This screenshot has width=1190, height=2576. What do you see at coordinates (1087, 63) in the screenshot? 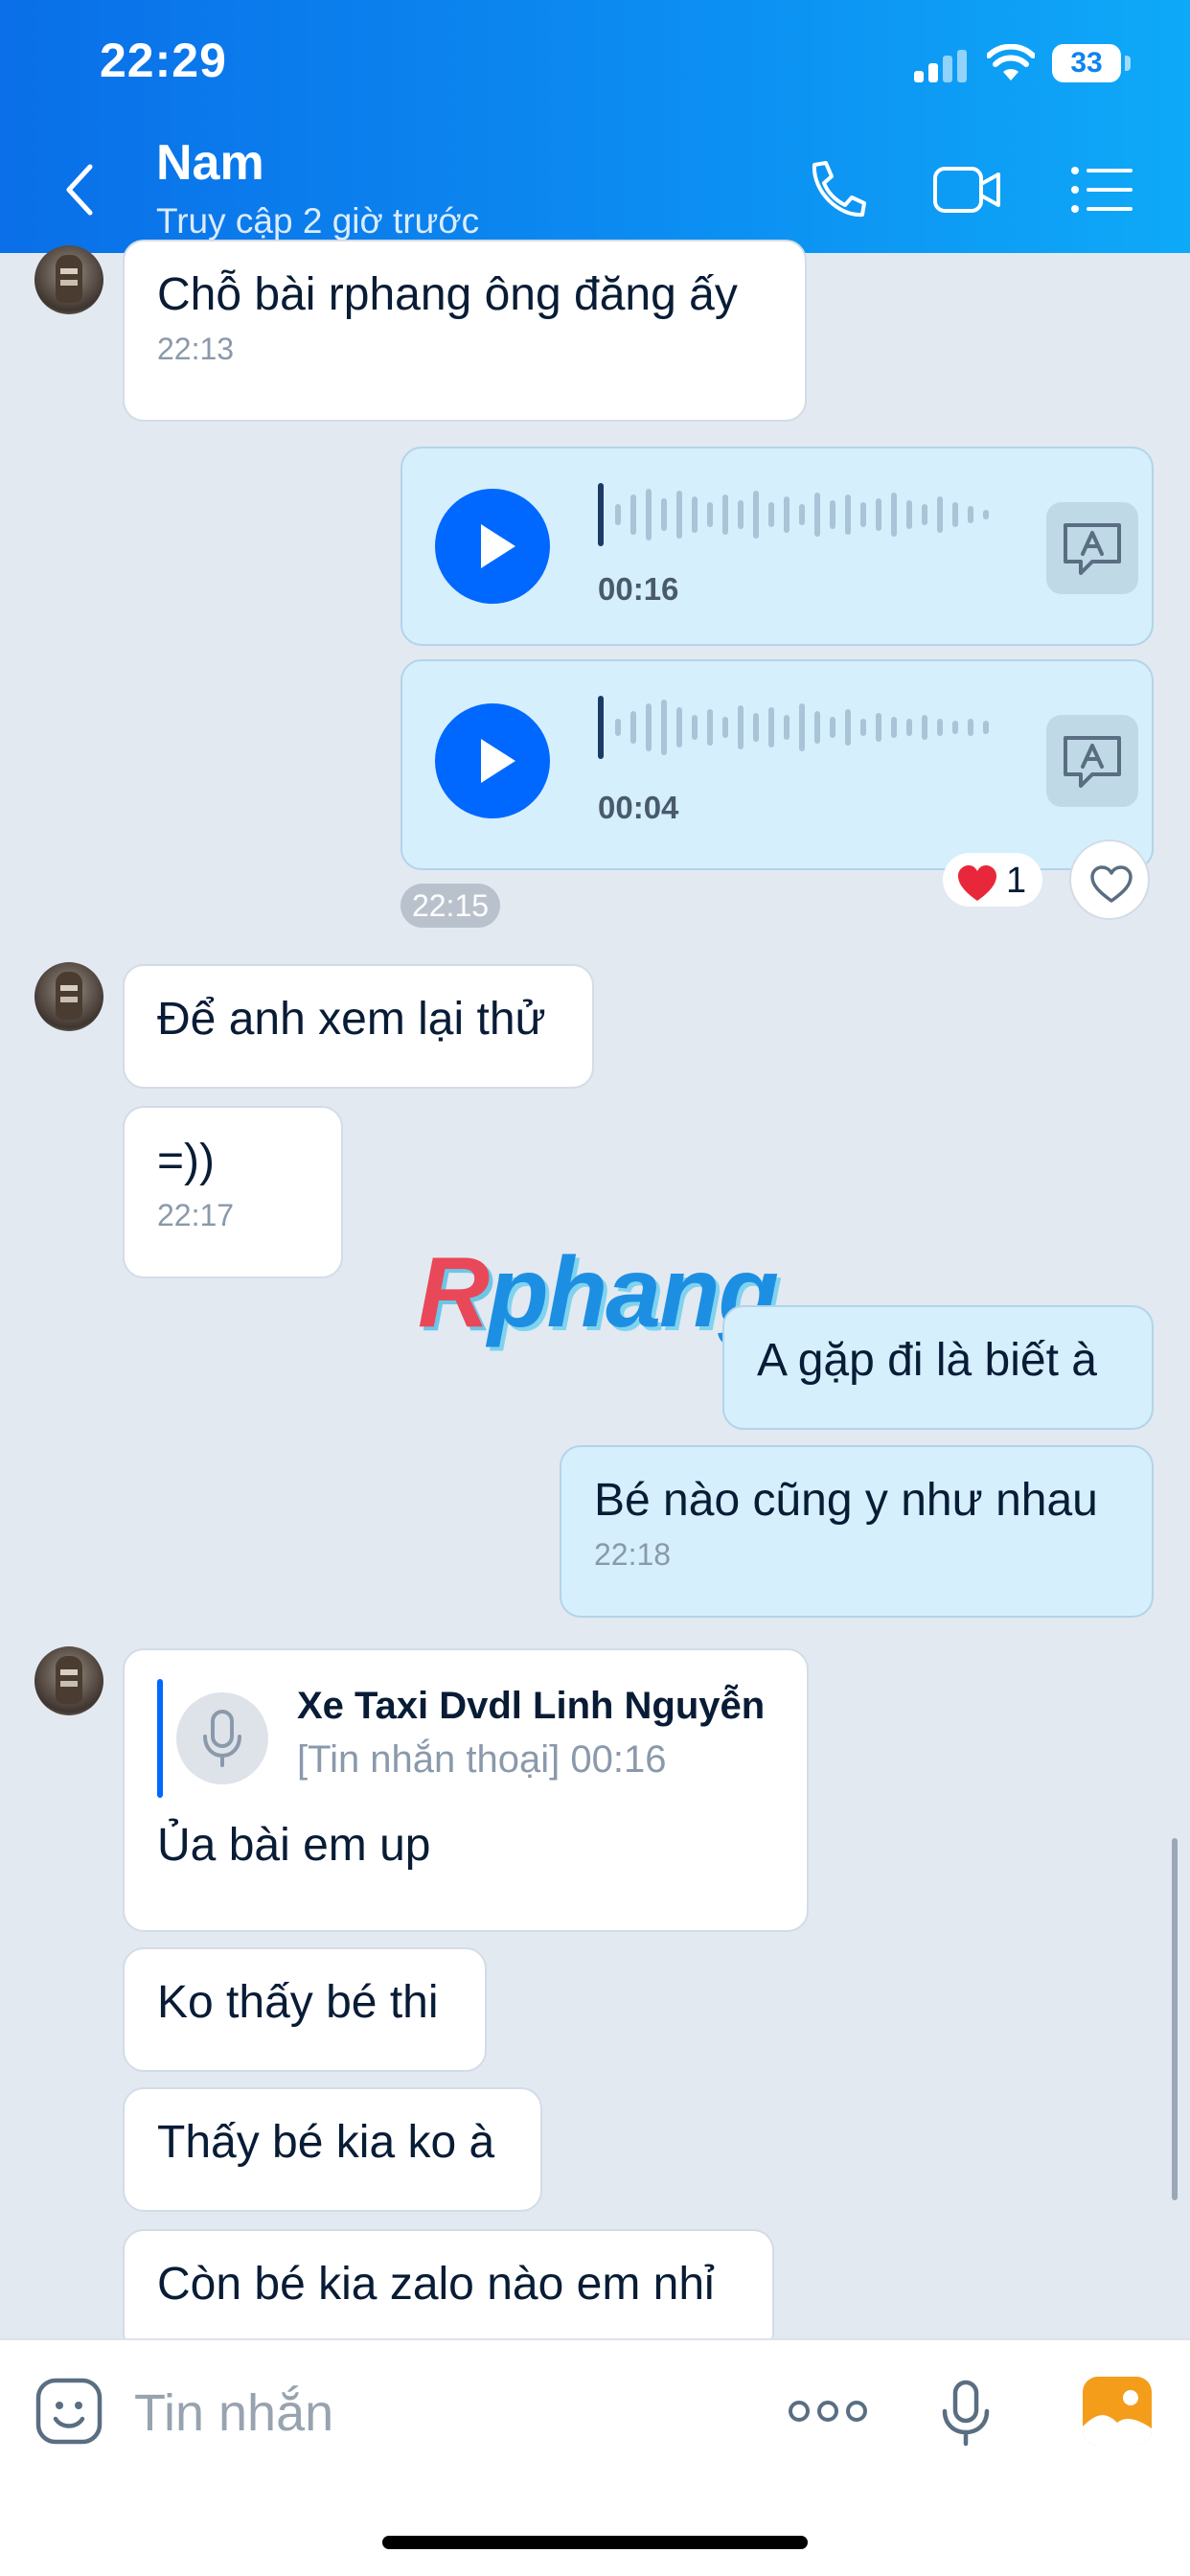
I see `battery-icon: 33` at bounding box center [1087, 63].